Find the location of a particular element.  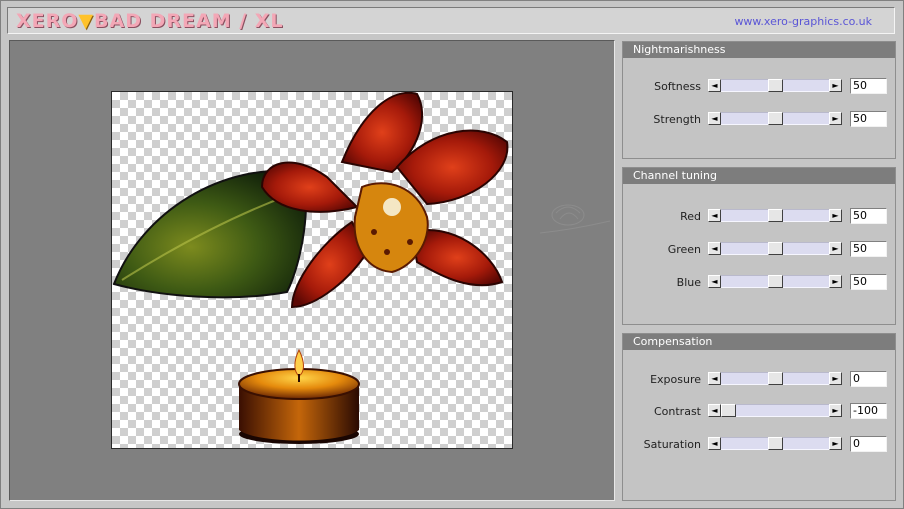

softness-value-field: 50 is located at coordinates (868, 86).